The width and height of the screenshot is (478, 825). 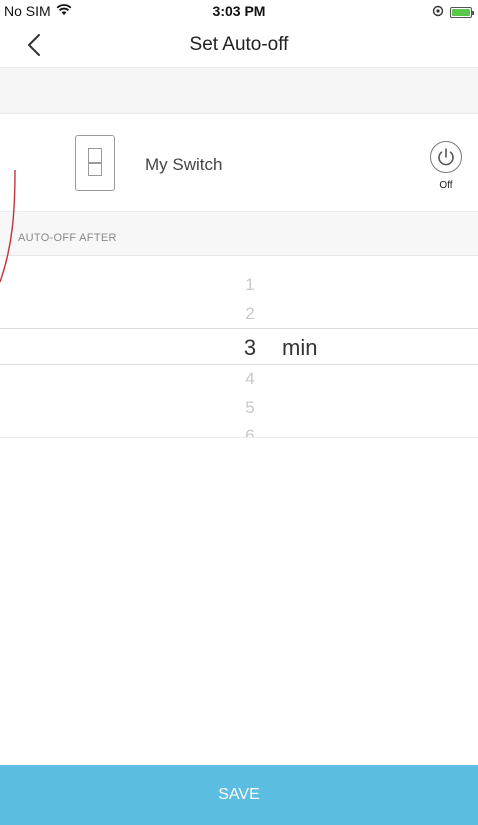 I want to click on picker-selection-top-line, so click(x=239, y=328).